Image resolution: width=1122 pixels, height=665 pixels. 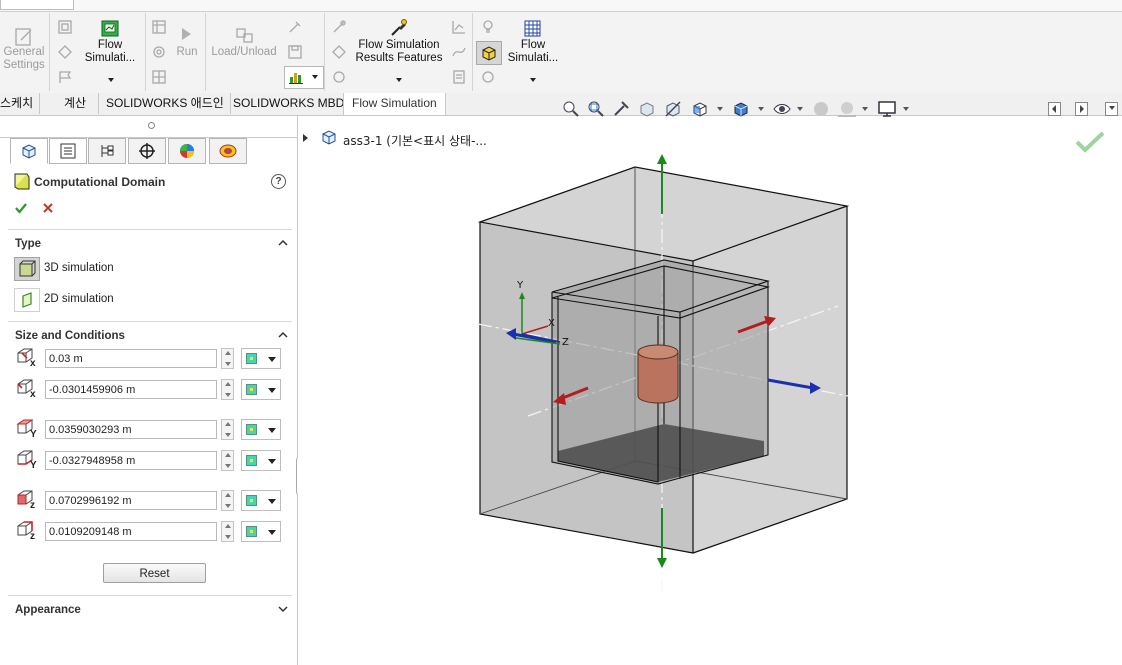 What do you see at coordinates (107, 151) in the screenshot?
I see `configurationmanager-tab` at bounding box center [107, 151].